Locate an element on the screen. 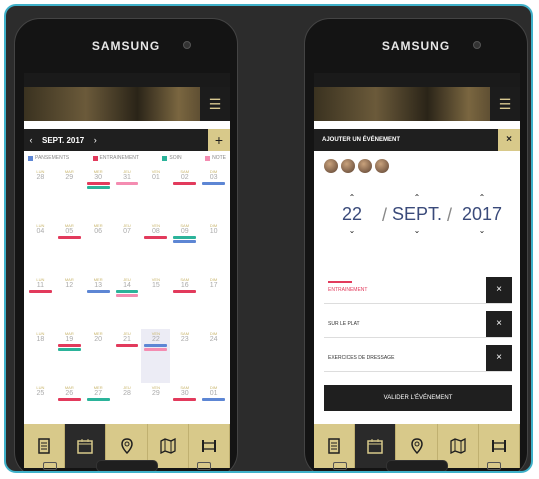  calendar-day: JEU 21 is located at coordinates (127, 356).